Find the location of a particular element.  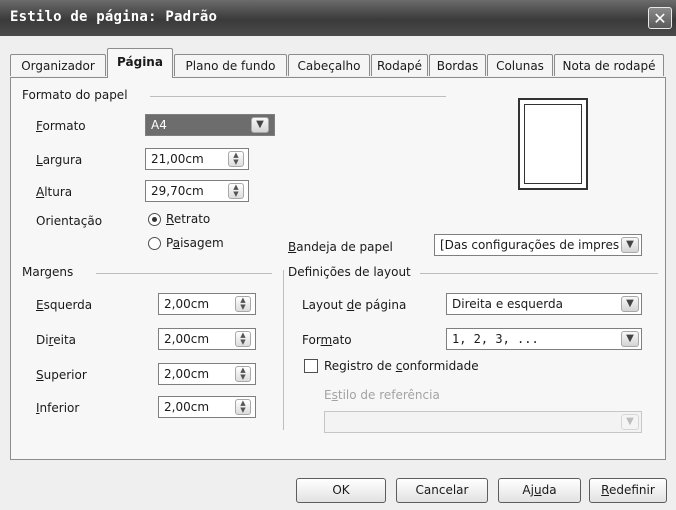

register-true-checkbox is located at coordinates (311, 366).